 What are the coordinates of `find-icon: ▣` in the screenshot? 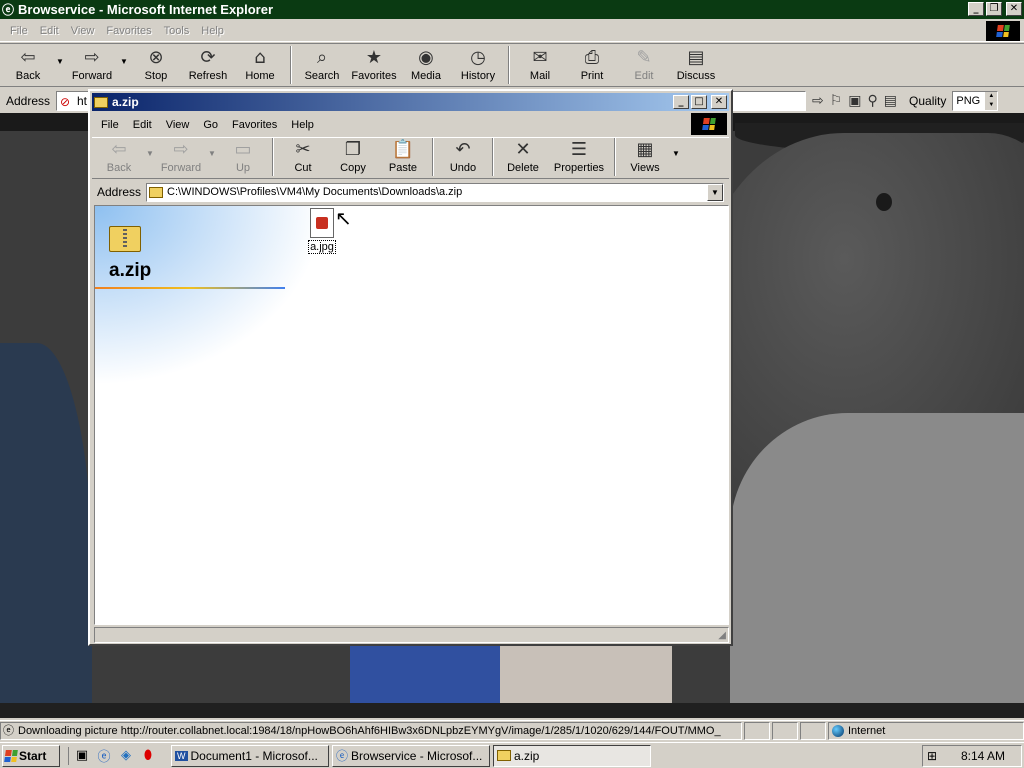 It's located at (854, 101).